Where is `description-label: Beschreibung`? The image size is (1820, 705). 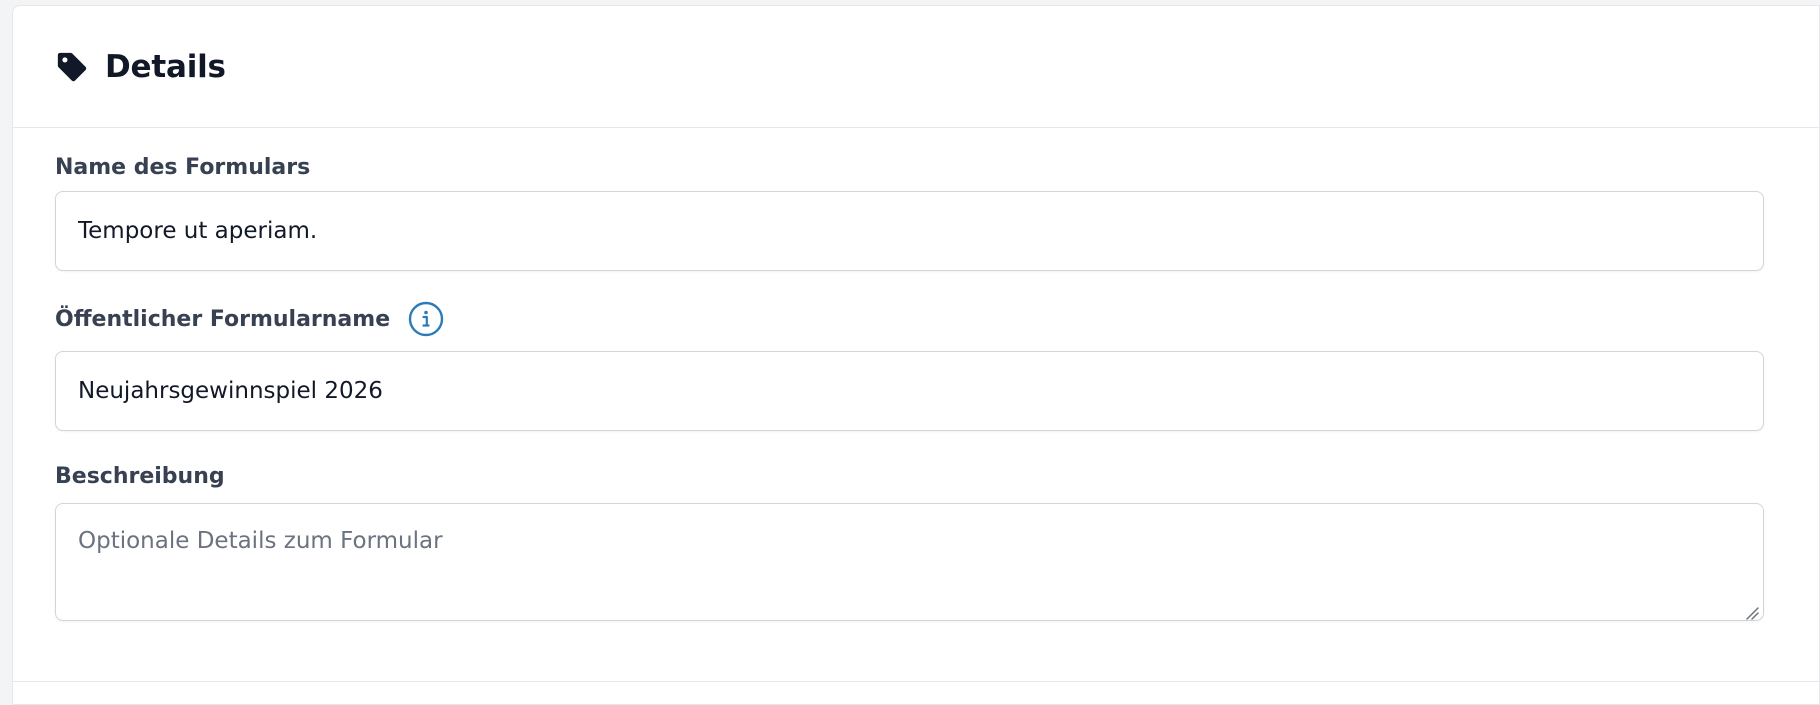
description-label: Beschreibung is located at coordinates (140, 476).